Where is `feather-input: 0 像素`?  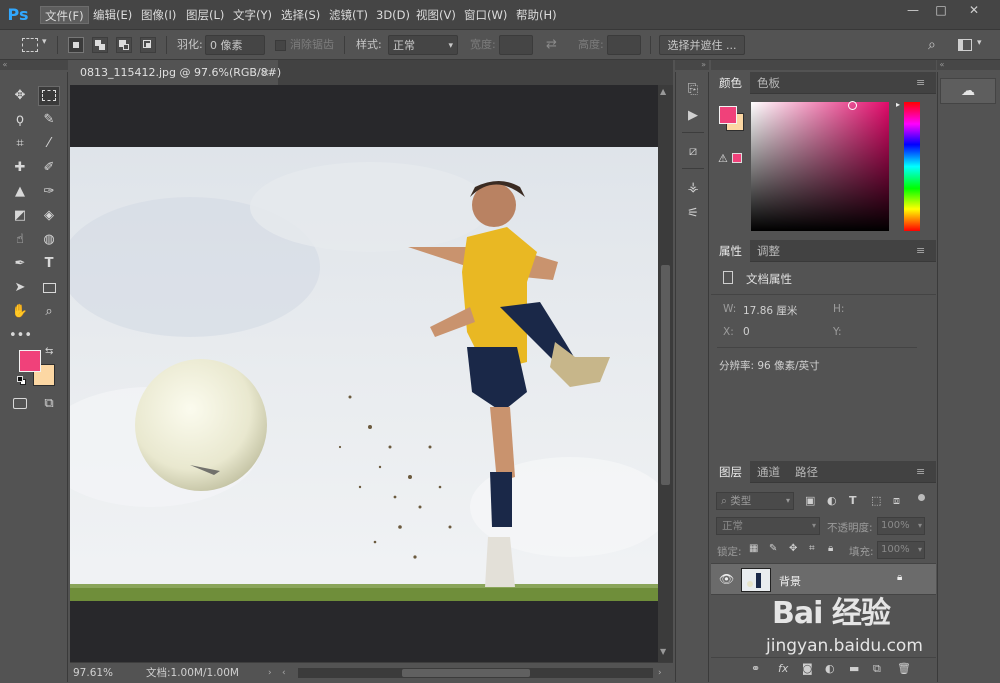
feather-input: 0 像素 is located at coordinates (235, 45).